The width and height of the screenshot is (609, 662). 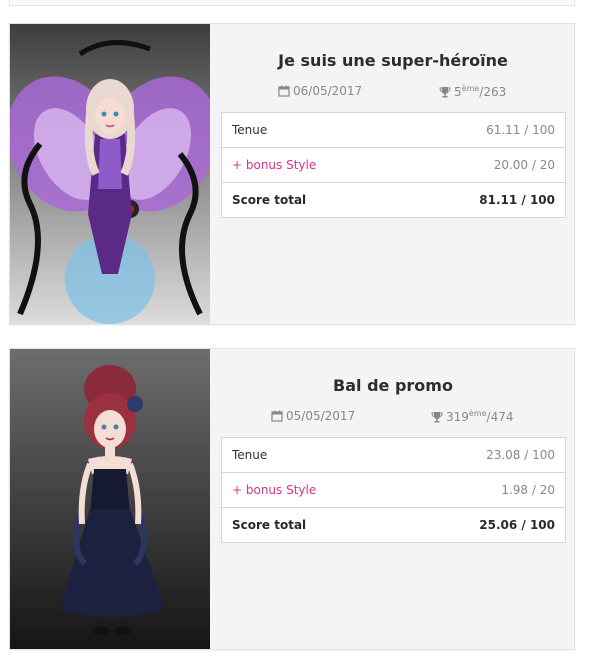 I want to click on entry-rank: 319ème/474, so click(x=472, y=416).